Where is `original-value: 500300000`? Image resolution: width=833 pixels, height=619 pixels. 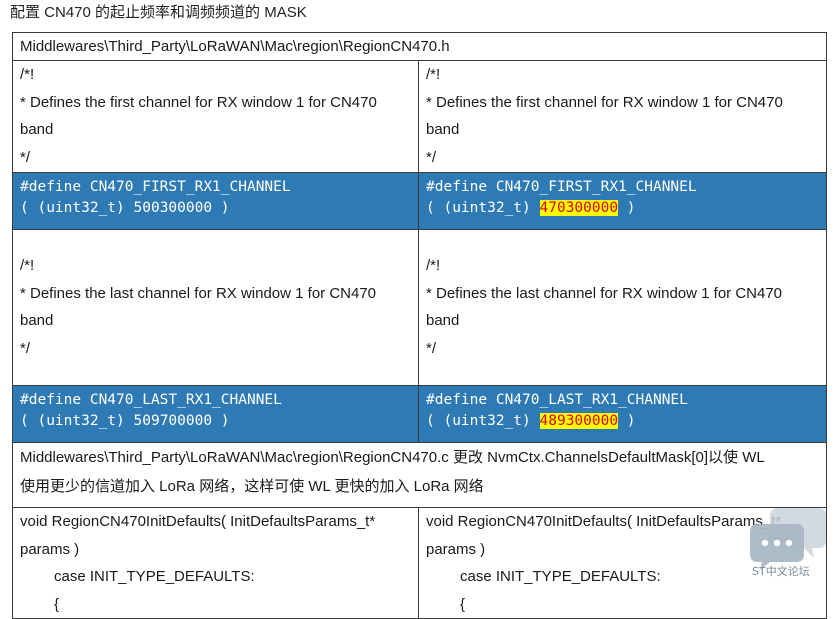 original-value: 500300000 is located at coordinates (173, 208).